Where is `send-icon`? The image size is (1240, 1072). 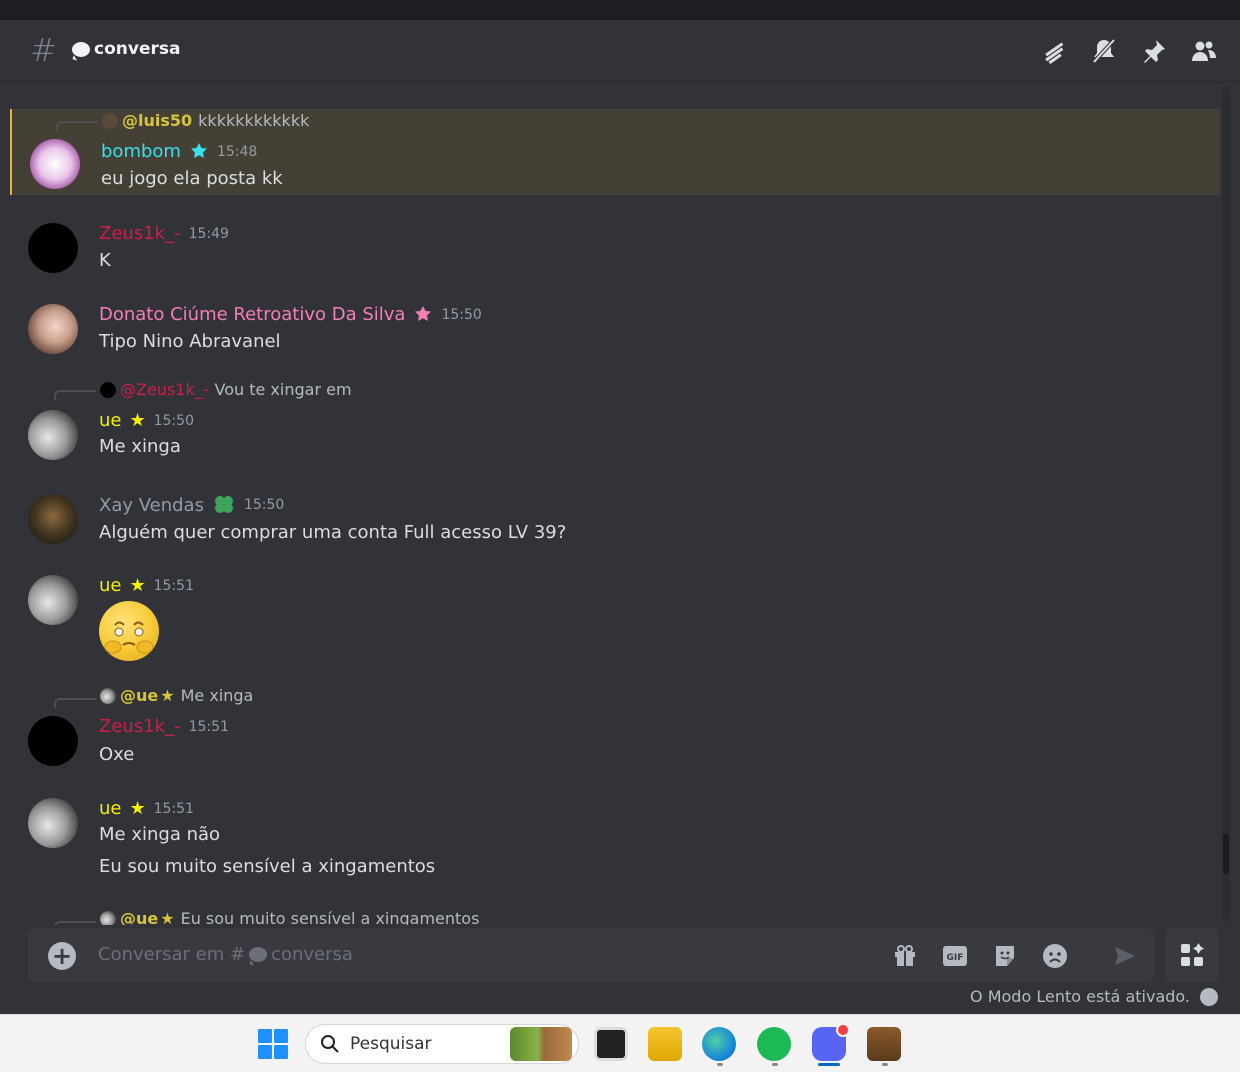
send-icon is located at coordinates (1125, 956).